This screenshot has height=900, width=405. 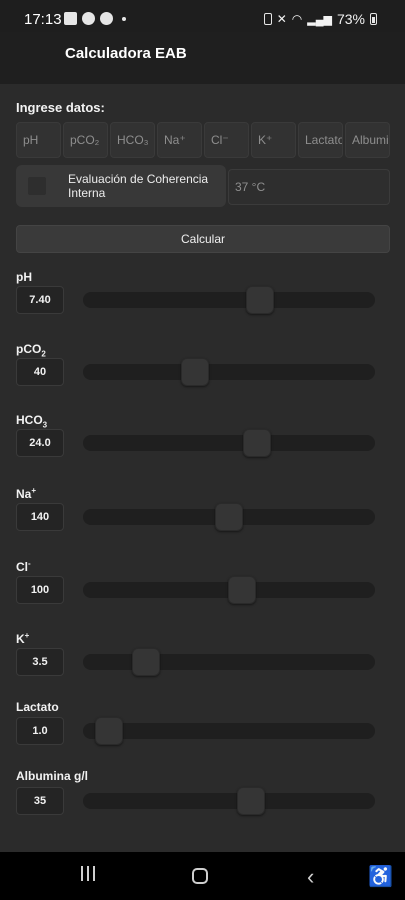 What do you see at coordinates (88, 875) in the screenshot?
I see `recent-apps-button` at bounding box center [88, 875].